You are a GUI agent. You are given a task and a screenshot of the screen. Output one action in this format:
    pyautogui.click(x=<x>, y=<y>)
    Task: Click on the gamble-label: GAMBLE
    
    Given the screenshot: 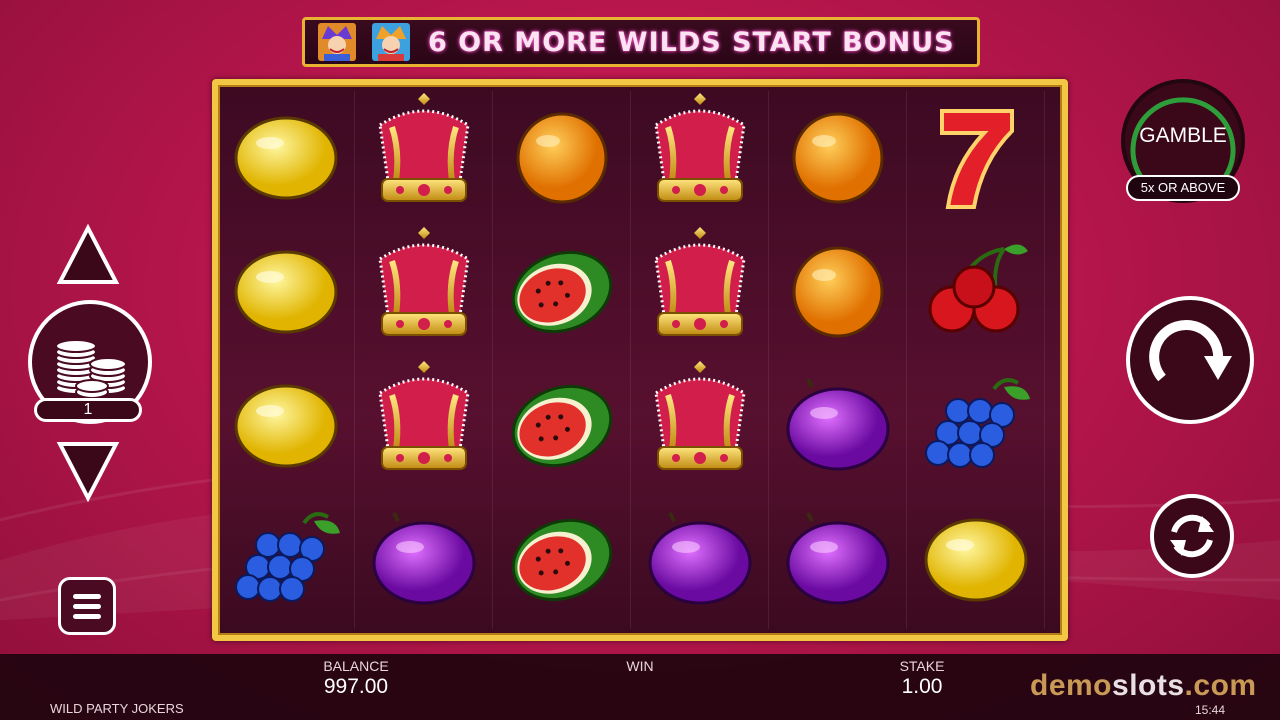 What is the action you would take?
    pyautogui.click(x=1183, y=135)
    